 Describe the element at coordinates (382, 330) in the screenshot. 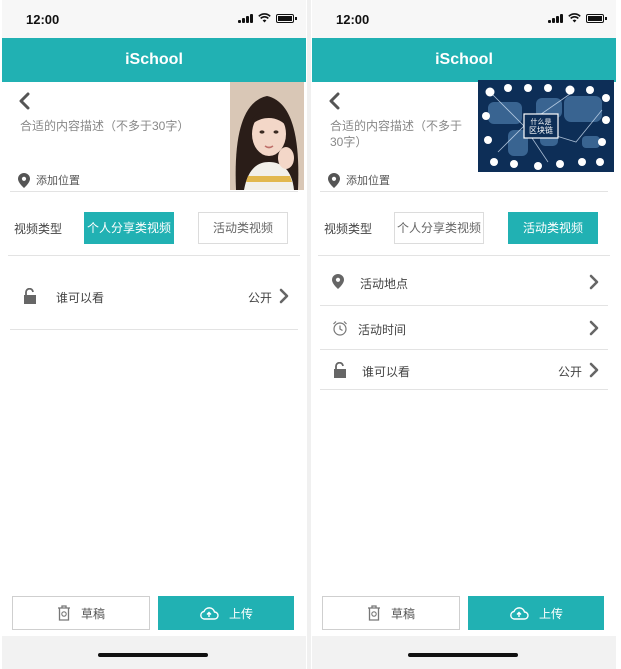

I see `activity-time-label: 活动时间` at that location.